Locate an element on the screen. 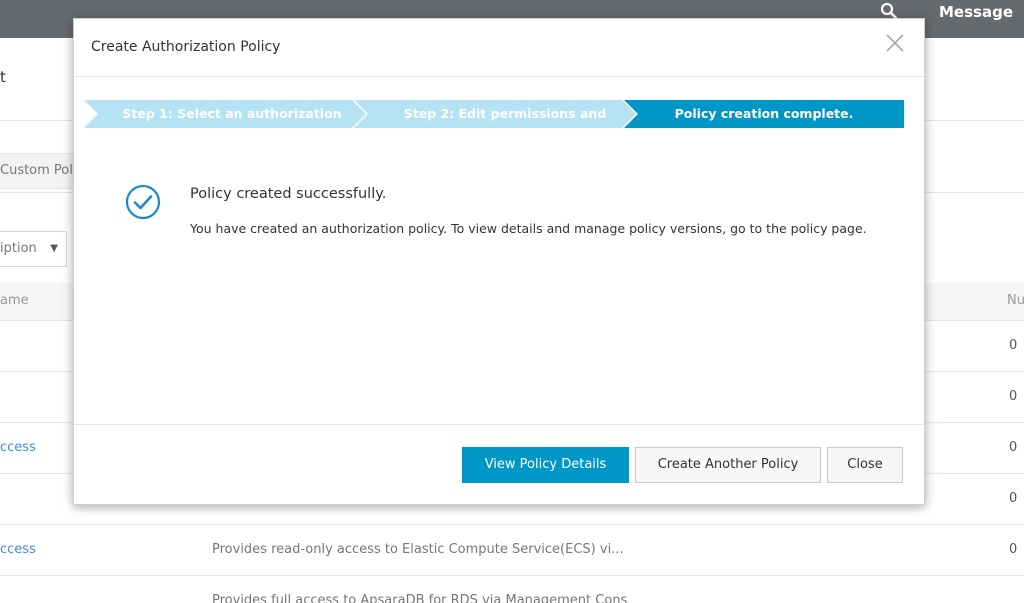  step-edit-permissions: Step 2: Edit permissions and is located at coordinates (495, 114).